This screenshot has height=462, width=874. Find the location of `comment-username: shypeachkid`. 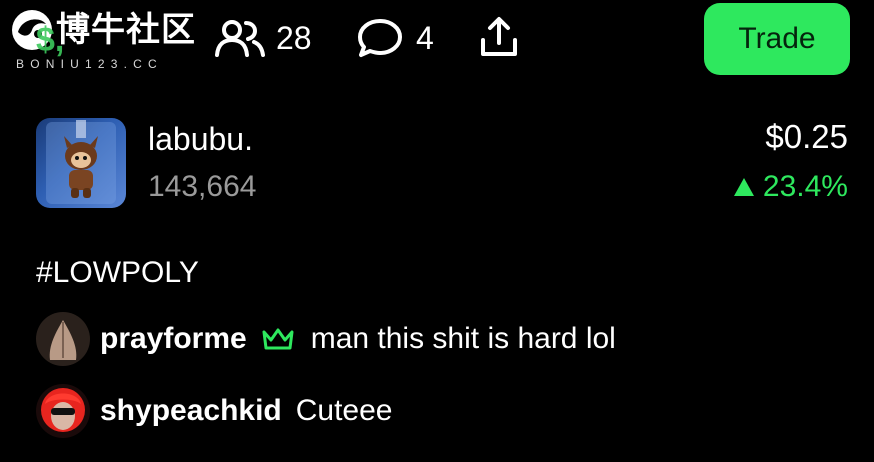

comment-username: shypeachkid is located at coordinates (191, 411).